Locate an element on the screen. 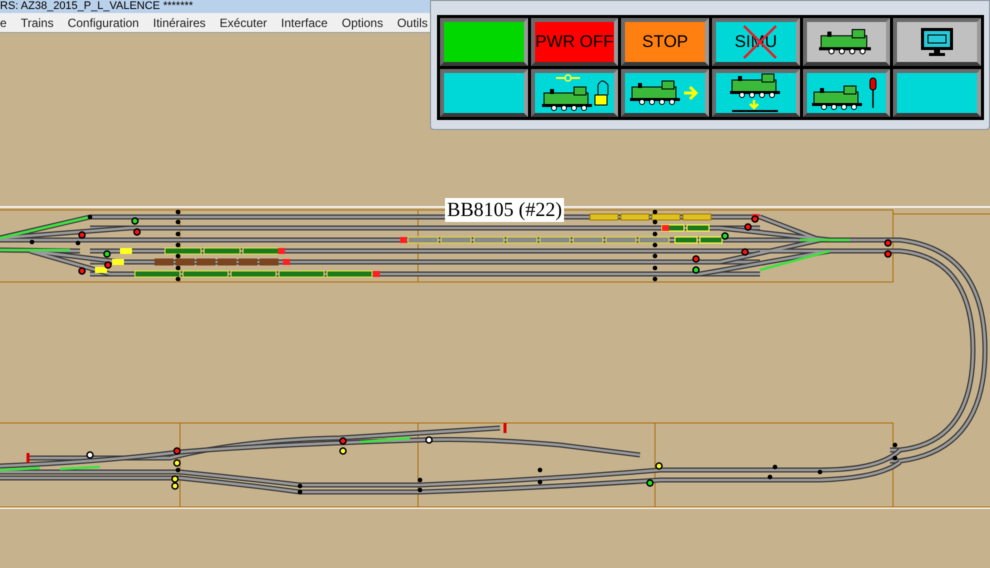 This screenshot has width=990, height=568. run-button is located at coordinates (665, 93).